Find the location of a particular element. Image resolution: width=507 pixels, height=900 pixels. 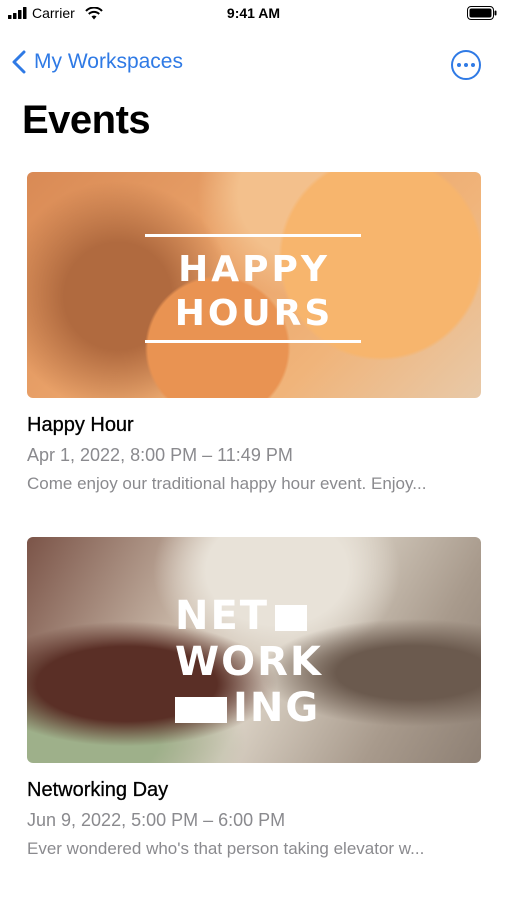

image-text-line: ING is located at coordinates (249, 708).